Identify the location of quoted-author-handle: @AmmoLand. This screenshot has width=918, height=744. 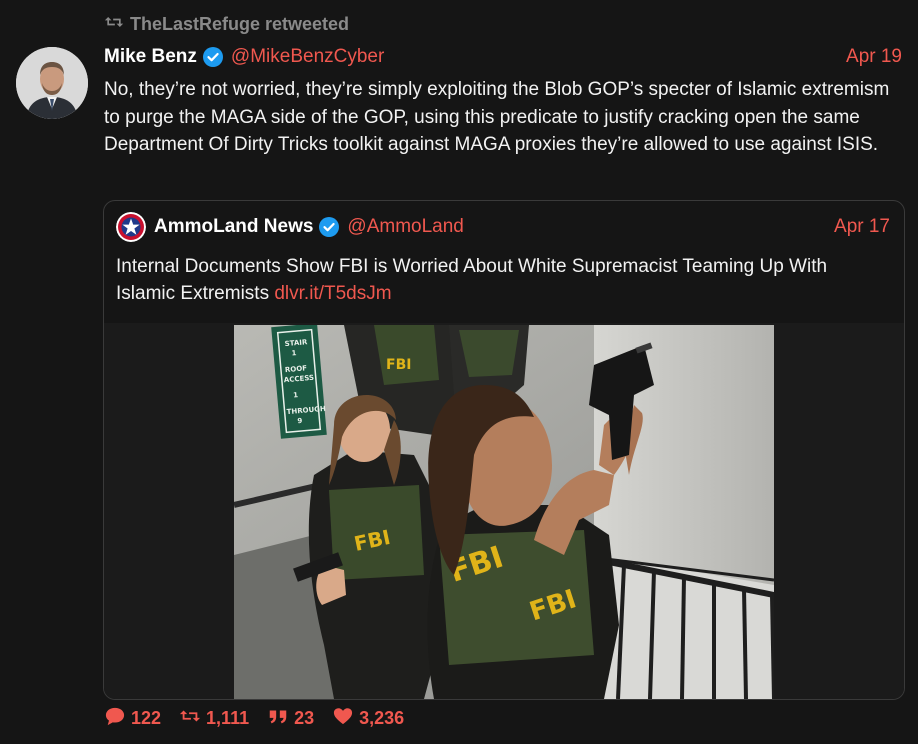
(405, 227).